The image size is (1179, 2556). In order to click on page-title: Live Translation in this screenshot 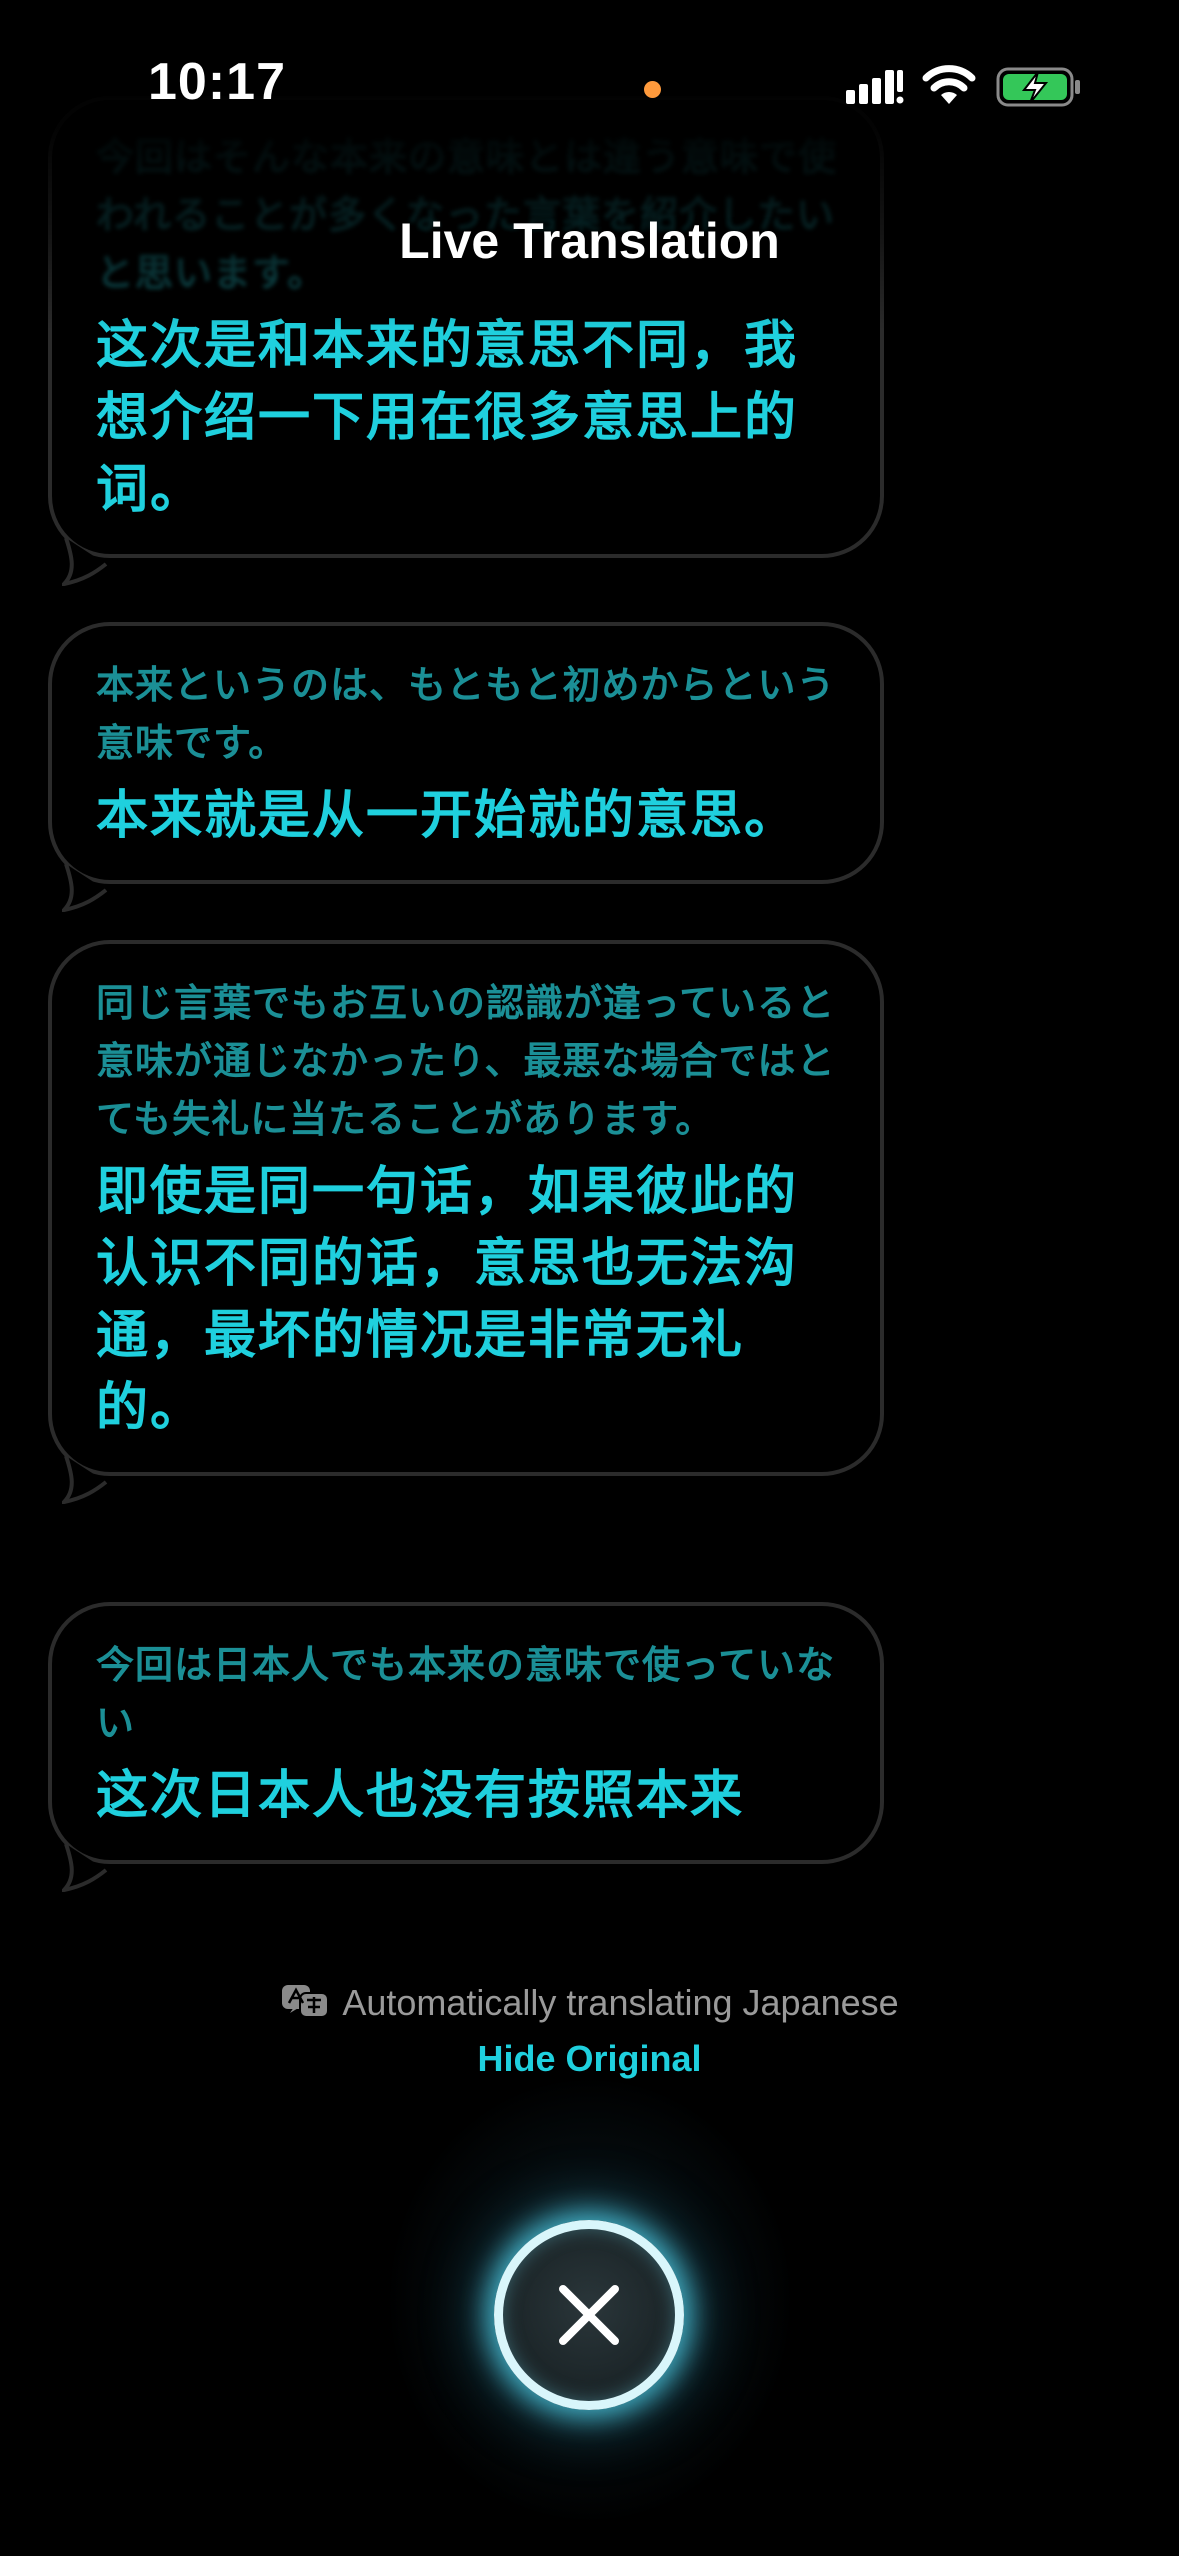, I will do `click(589, 241)`.